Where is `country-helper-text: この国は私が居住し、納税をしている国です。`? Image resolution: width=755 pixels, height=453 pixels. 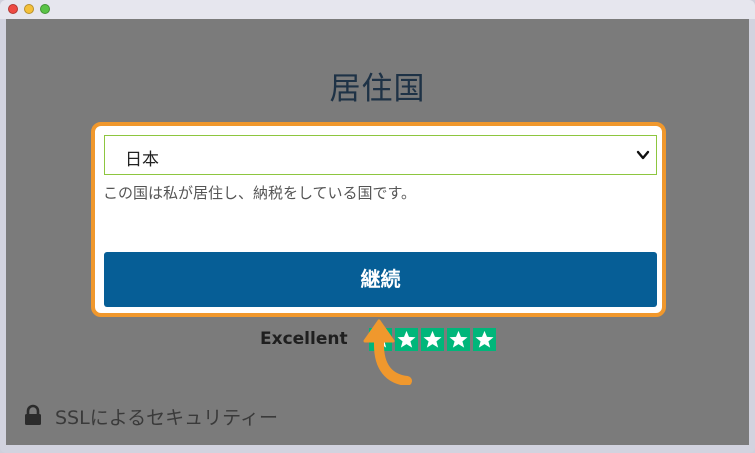 country-helper-text: この国は私が居住し、納税をしている国です。 is located at coordinates (260, 193).